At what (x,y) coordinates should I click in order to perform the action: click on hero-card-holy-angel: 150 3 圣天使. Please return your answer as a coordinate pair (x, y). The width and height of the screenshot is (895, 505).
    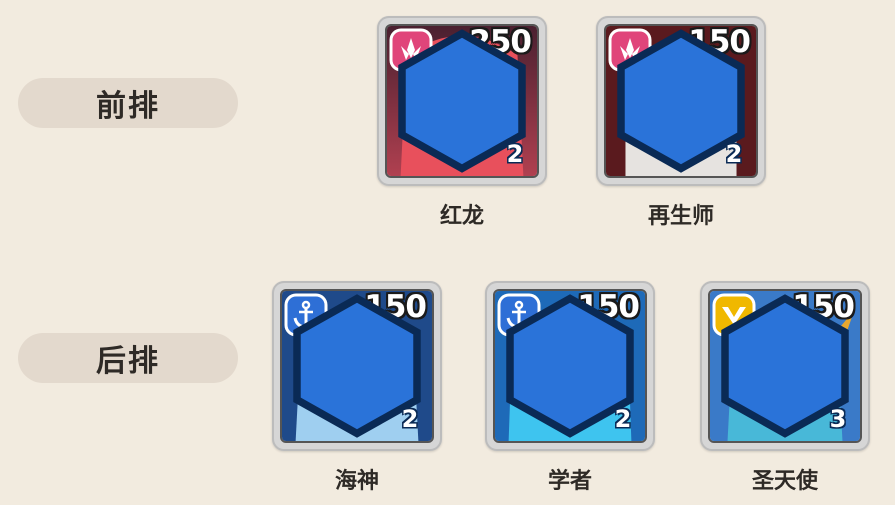
    Looking at the image, I should click on (785, 387).